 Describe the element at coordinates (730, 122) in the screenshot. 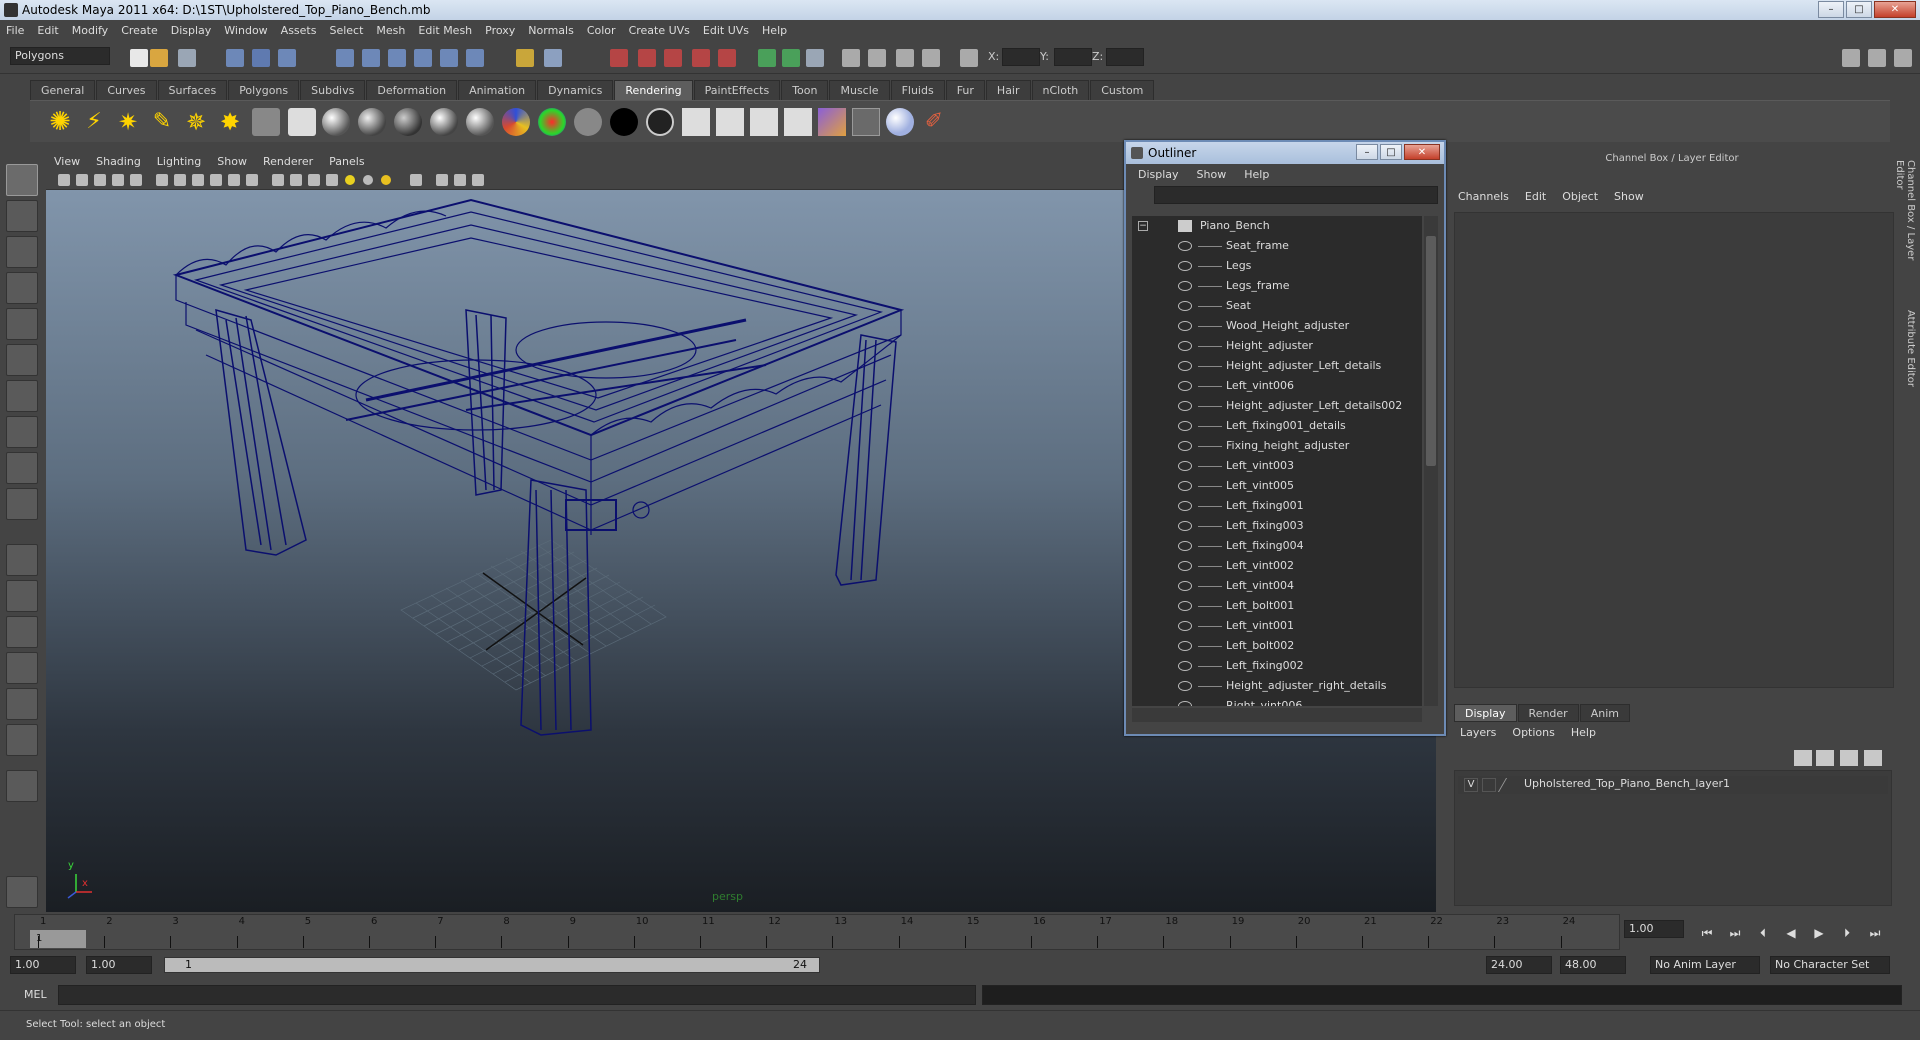

I see `ipr-shelf-icon` at that location.